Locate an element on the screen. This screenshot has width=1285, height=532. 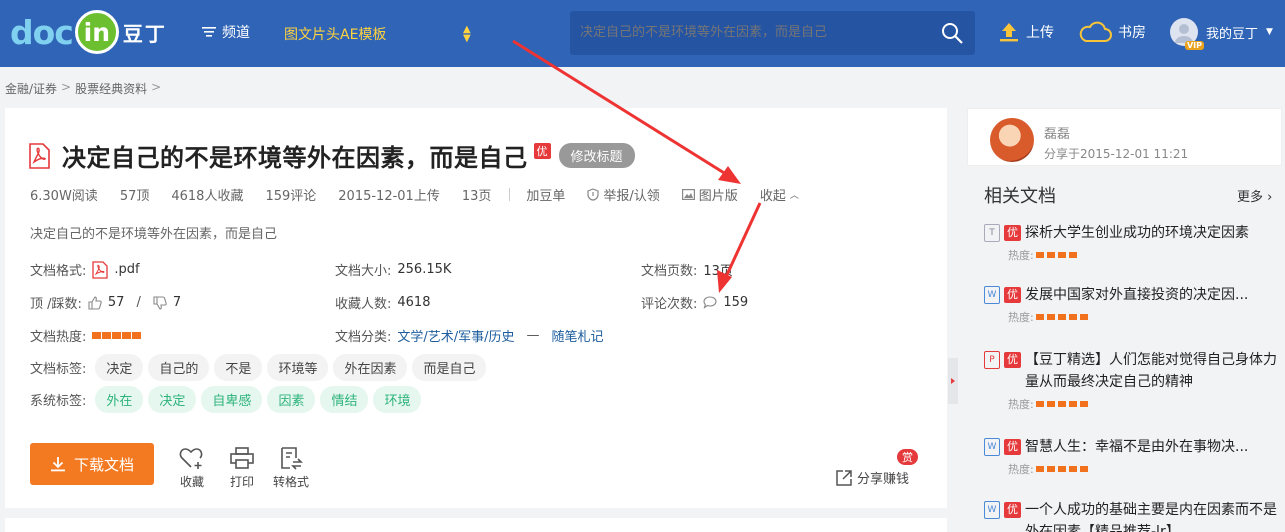
sharer-card: 磊磊 分享于2015-12-01 11:21 is located at coordinates (1124, 137).